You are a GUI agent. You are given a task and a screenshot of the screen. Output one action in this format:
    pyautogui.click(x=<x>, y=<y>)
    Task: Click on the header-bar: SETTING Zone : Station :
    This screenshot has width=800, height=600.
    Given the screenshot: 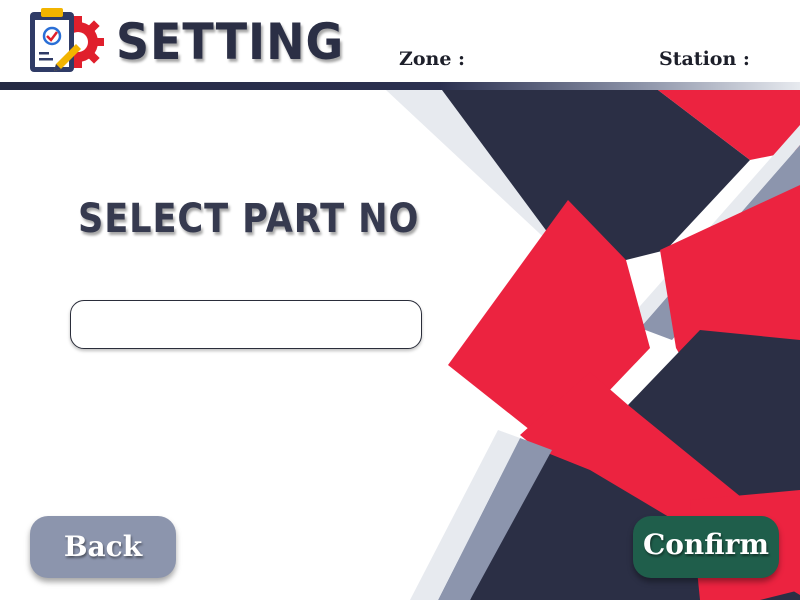 What is the action you would take?
    pyautogui.click(x=400, y=41)
    